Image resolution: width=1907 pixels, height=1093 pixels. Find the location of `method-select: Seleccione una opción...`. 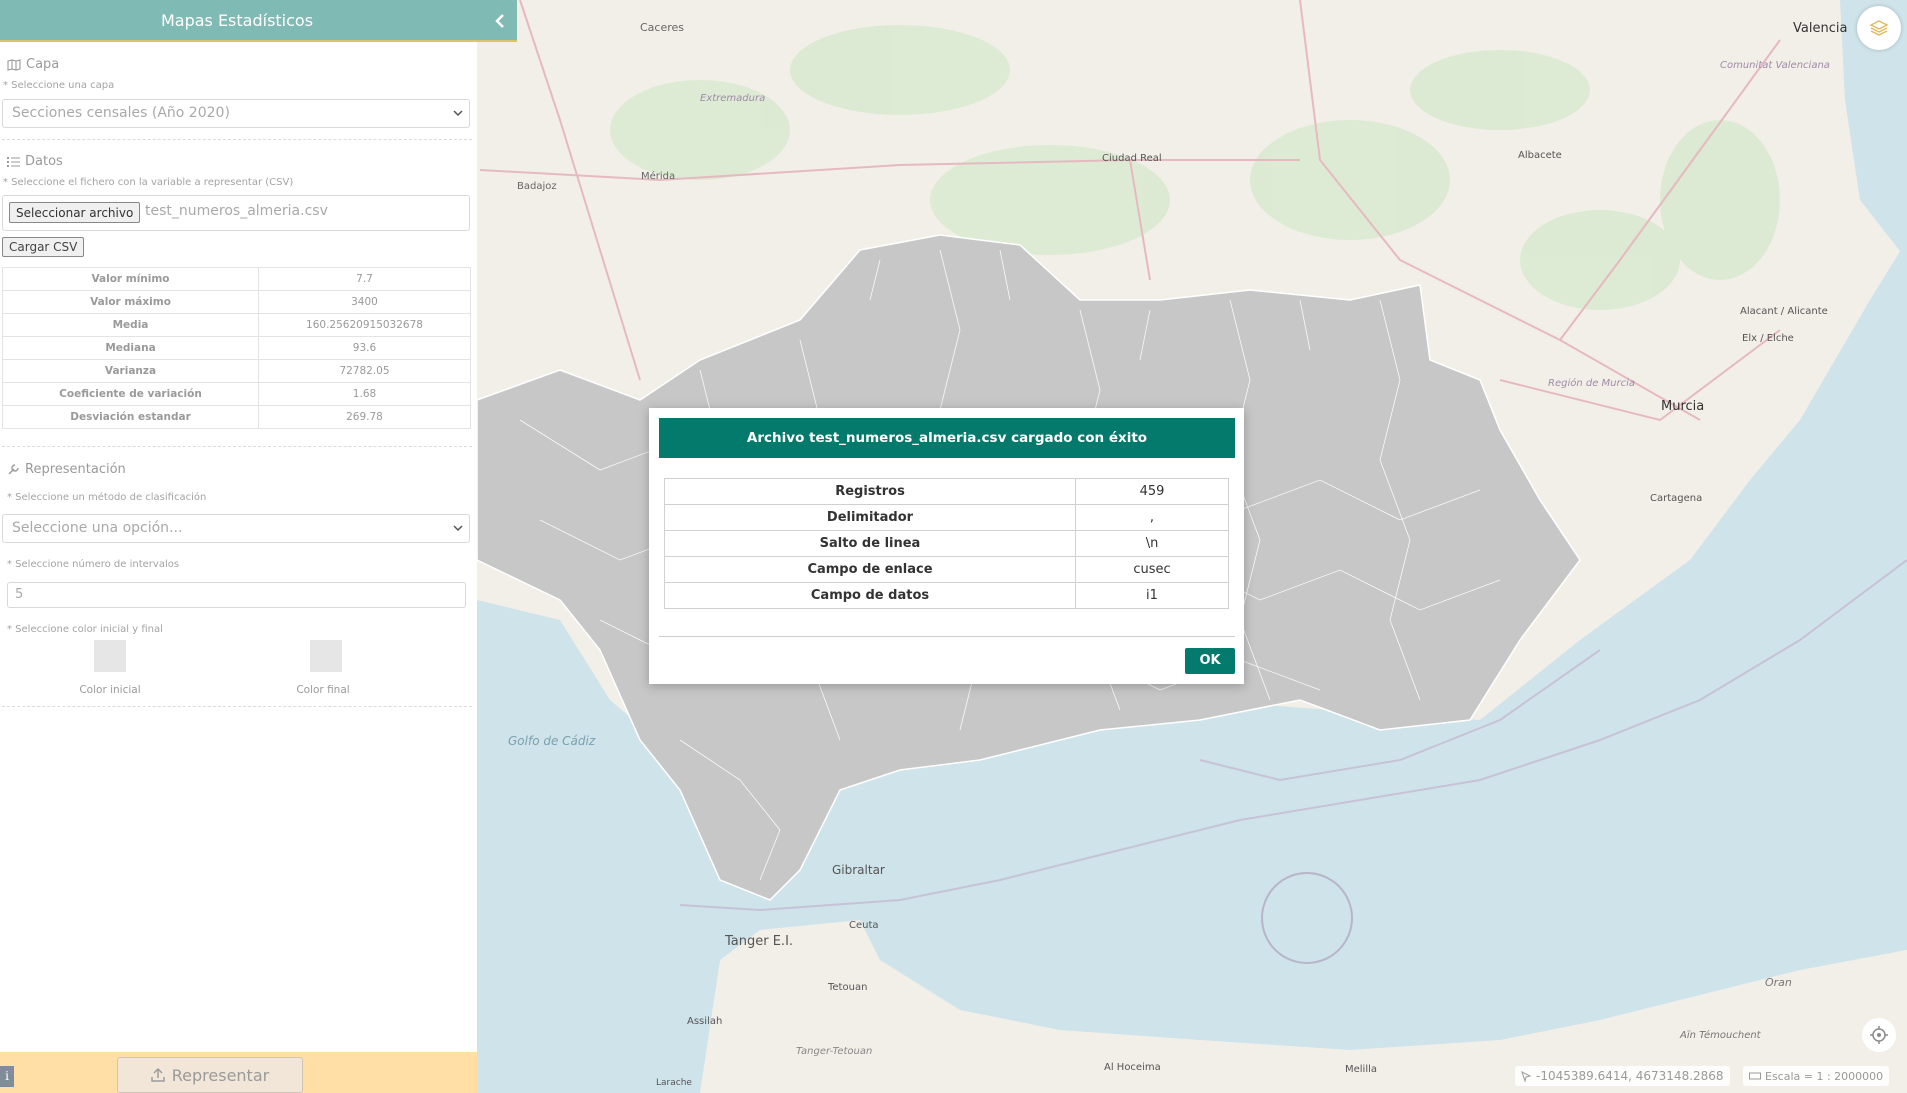

method-select: Seleccione una opción... is located at coordinates (236, 528).